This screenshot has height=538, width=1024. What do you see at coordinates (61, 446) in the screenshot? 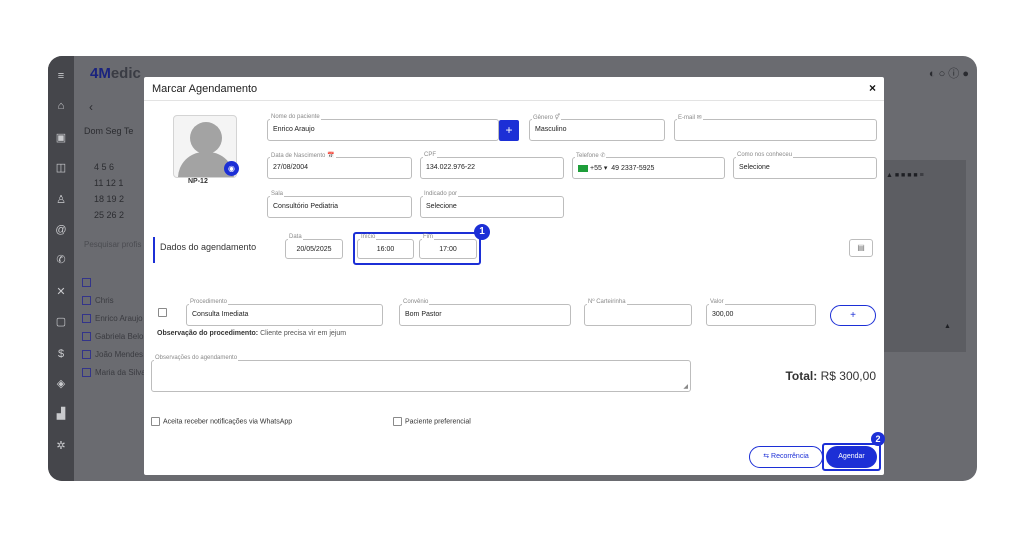
I see `settings-icon: ✲` at bounding box center [61, 446].